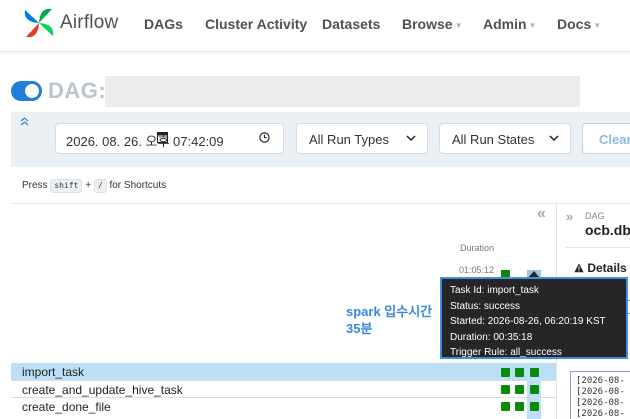 The height and width of the screenshot is (419, 630). What do you see at coordinates (89, 23) in the screenshot?
I see `brand-name: Airflow` at bounding box center [89, 23].